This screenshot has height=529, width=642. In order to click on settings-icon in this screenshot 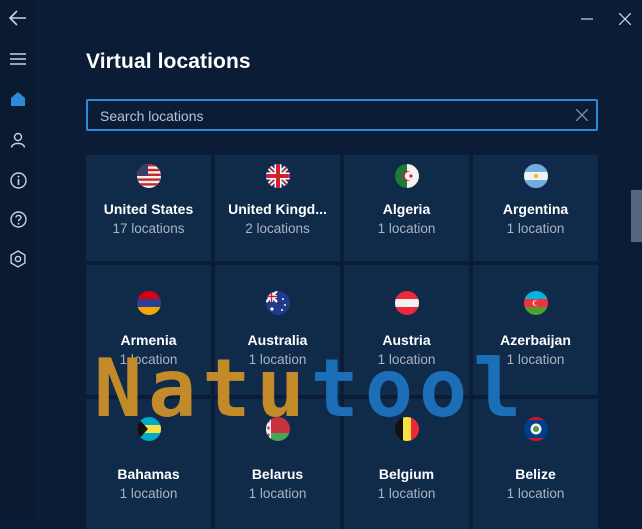, I will do `click(18, 259)`.